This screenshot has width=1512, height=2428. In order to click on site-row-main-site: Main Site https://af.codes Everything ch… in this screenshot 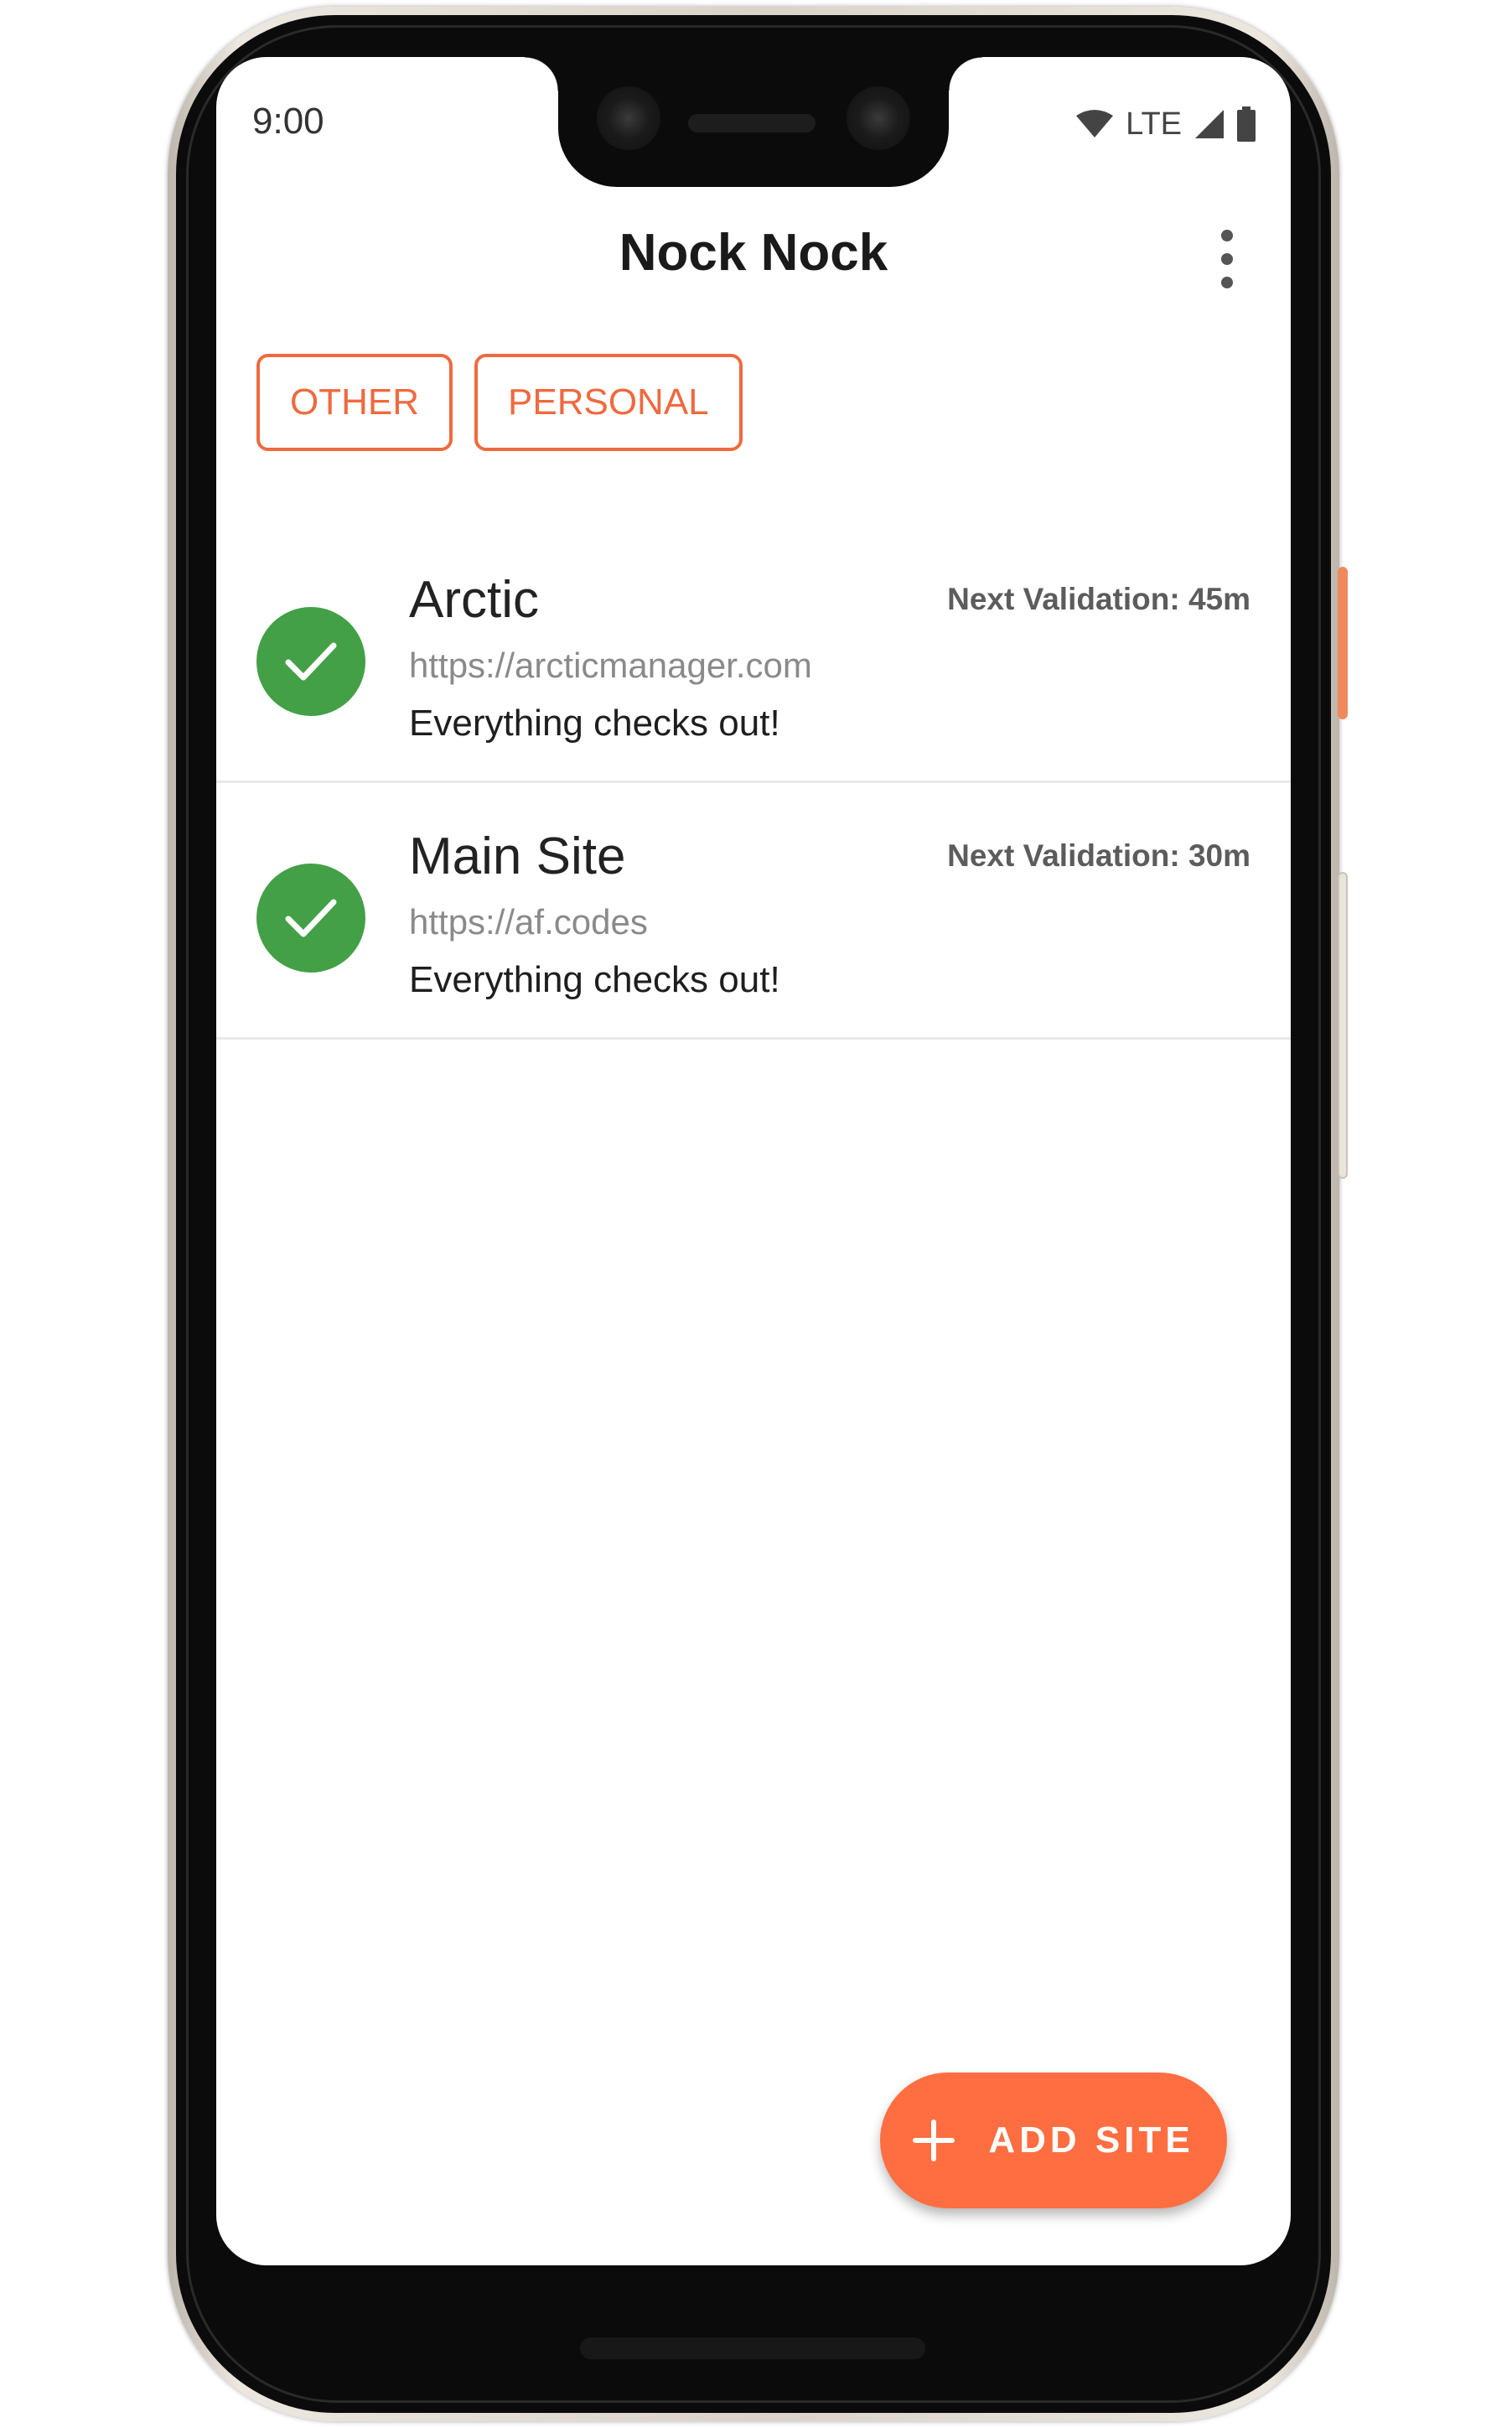, I will do `click(753, 911)`.